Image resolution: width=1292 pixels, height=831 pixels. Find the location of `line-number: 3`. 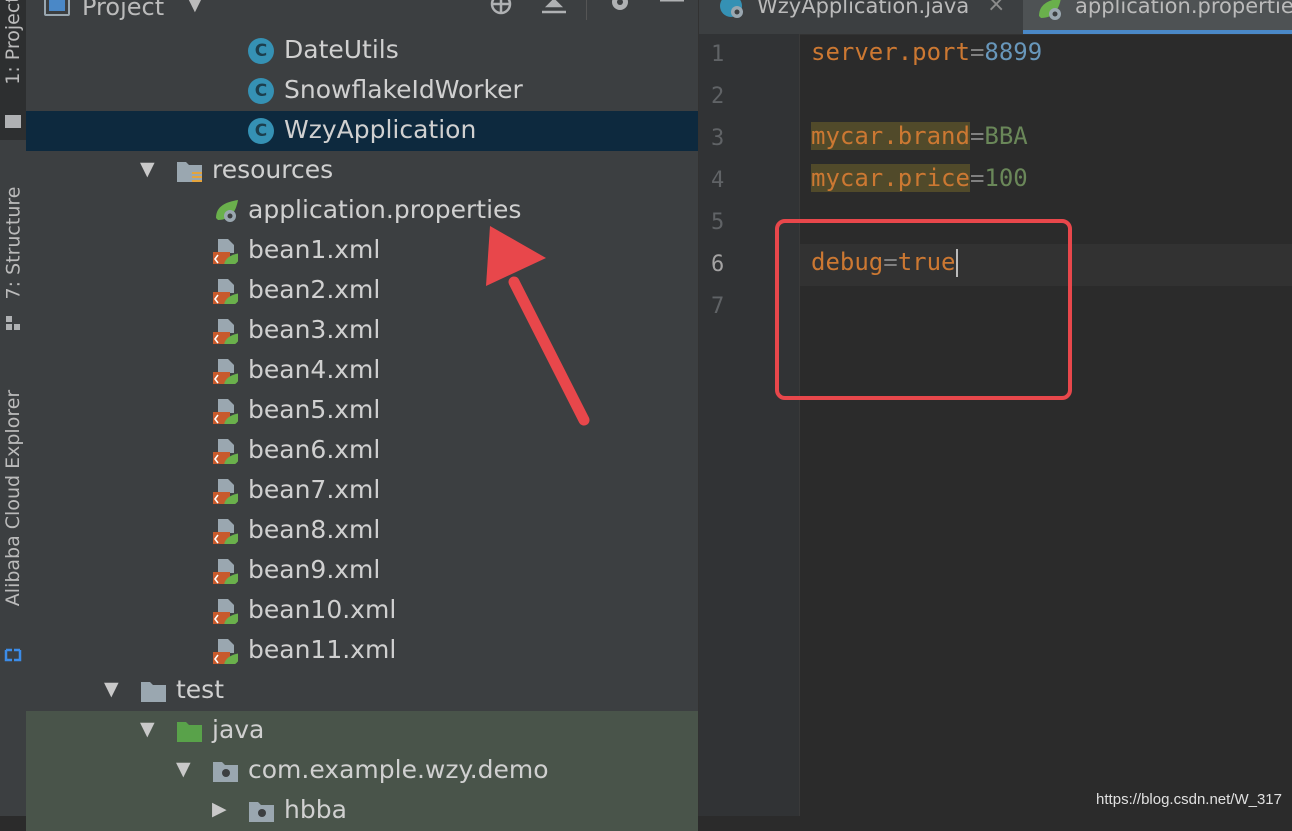

line-number: 3 is located at coordinates (718, 138).